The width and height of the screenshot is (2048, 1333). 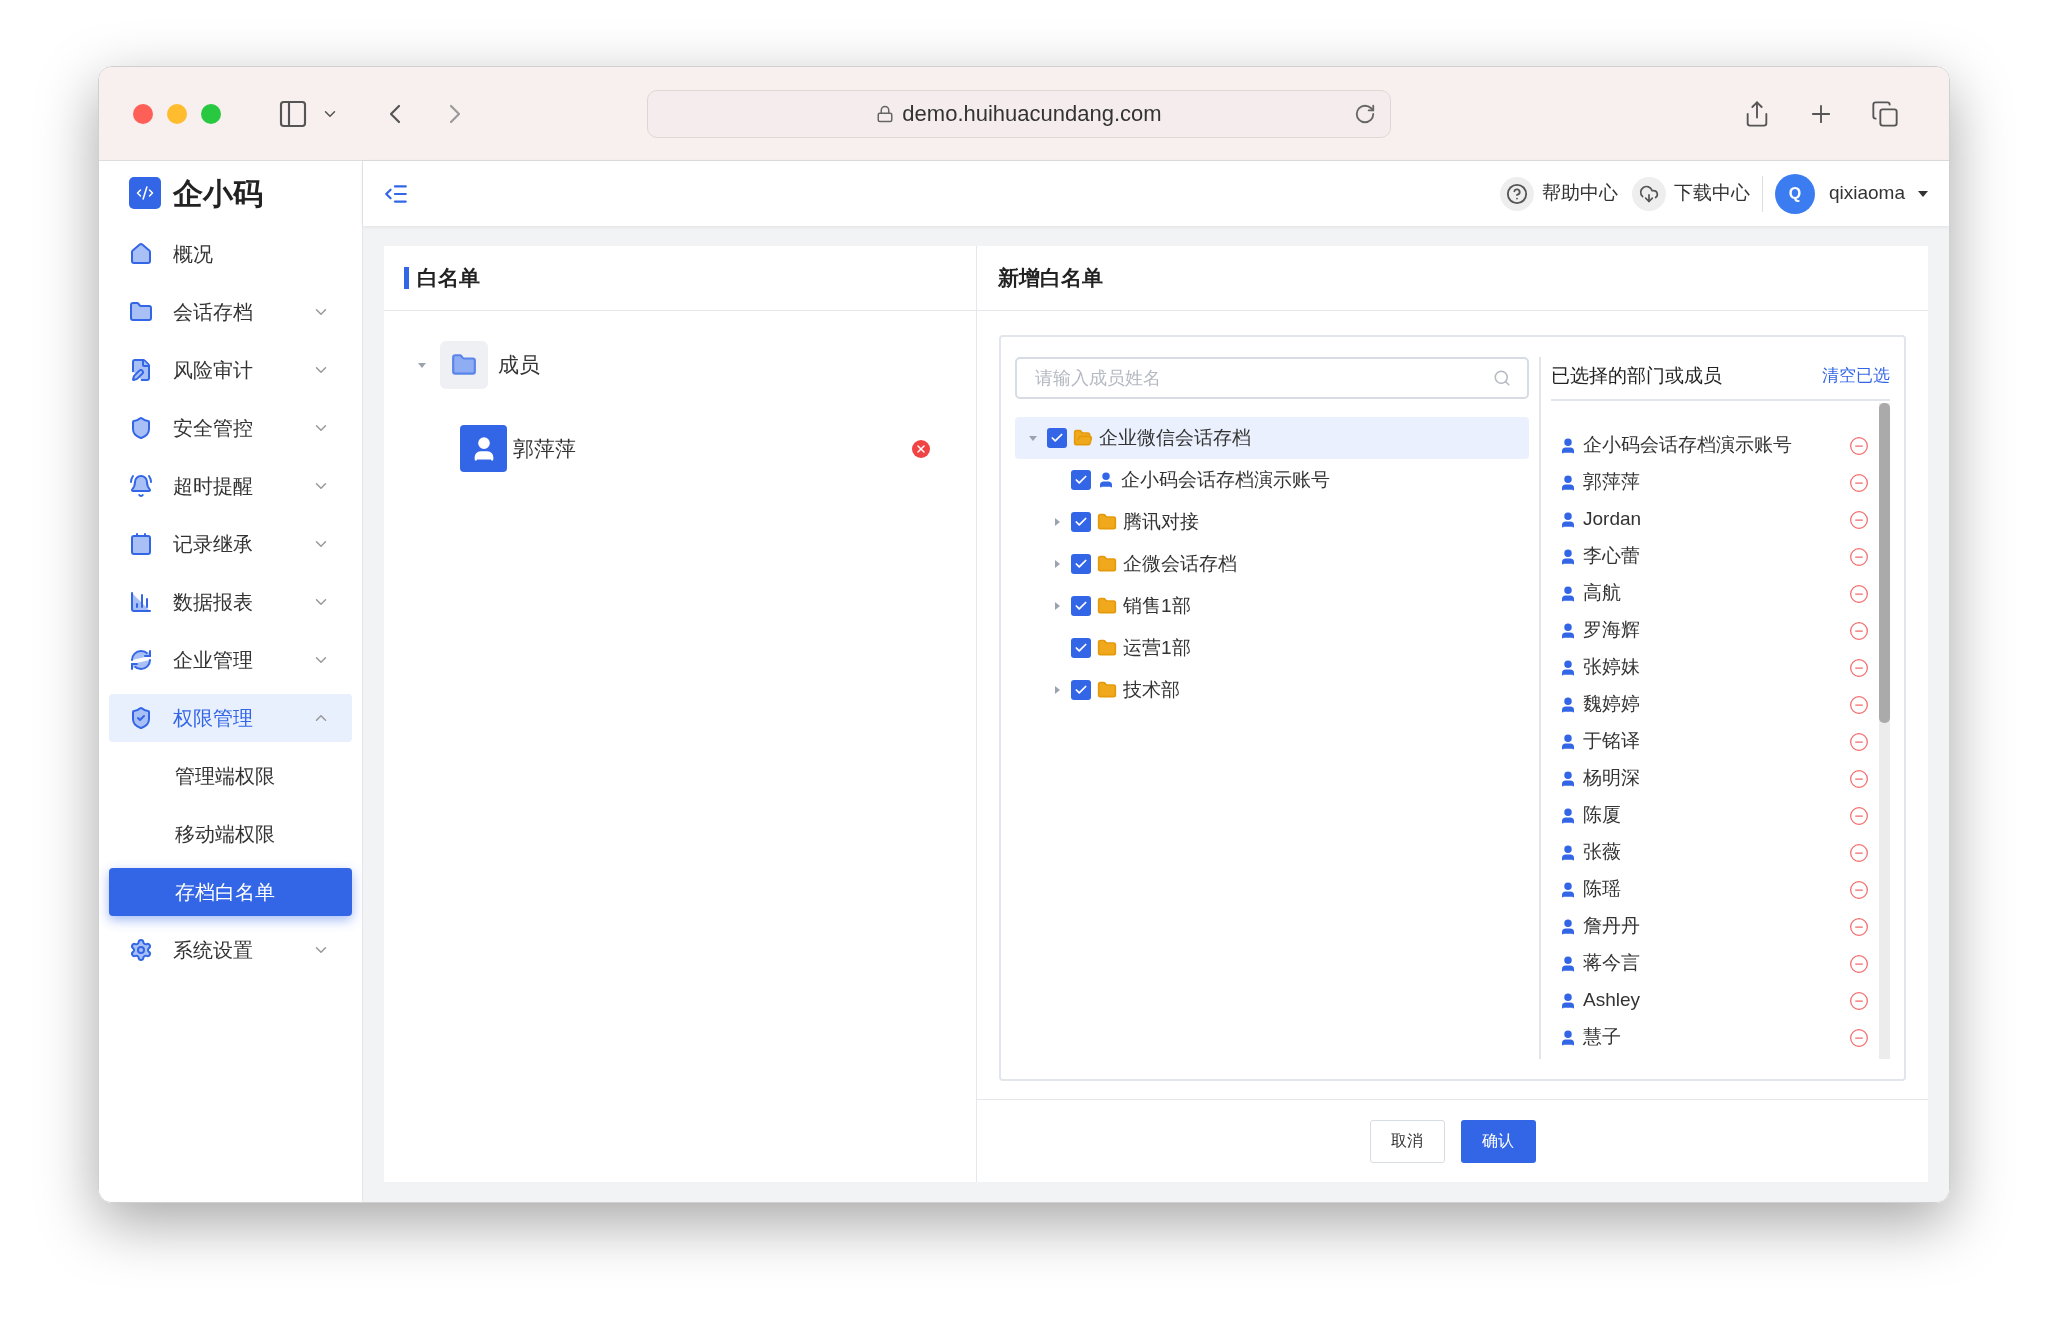 What do you see at coordinates (230, 544) in the screenshot?
I see `sidebar-item: 记录继承` at bounding box center [230, 544].